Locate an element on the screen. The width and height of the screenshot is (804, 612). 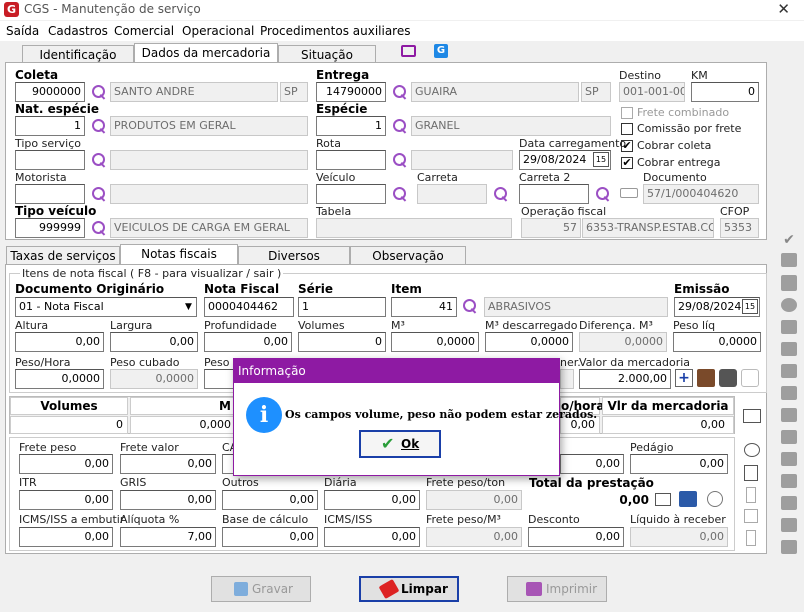
add-icon: + is located at coordinates (684, 378).